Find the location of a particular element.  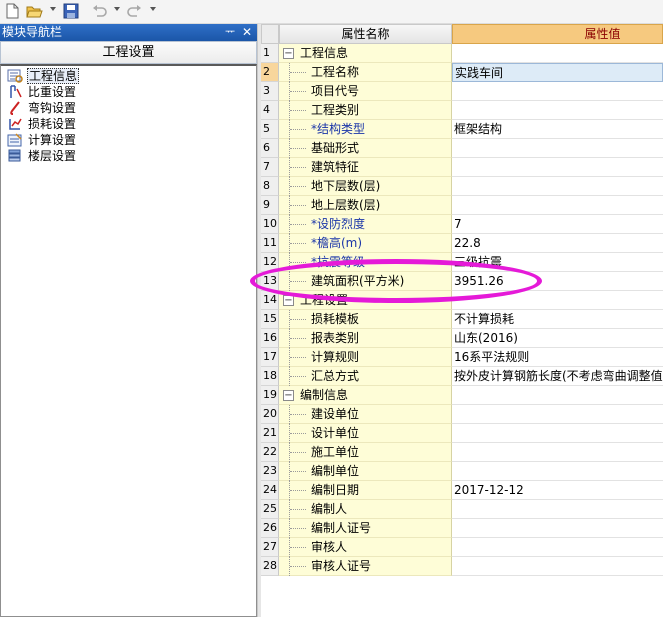

row-number: 18 is located at coordinates (270, 376).